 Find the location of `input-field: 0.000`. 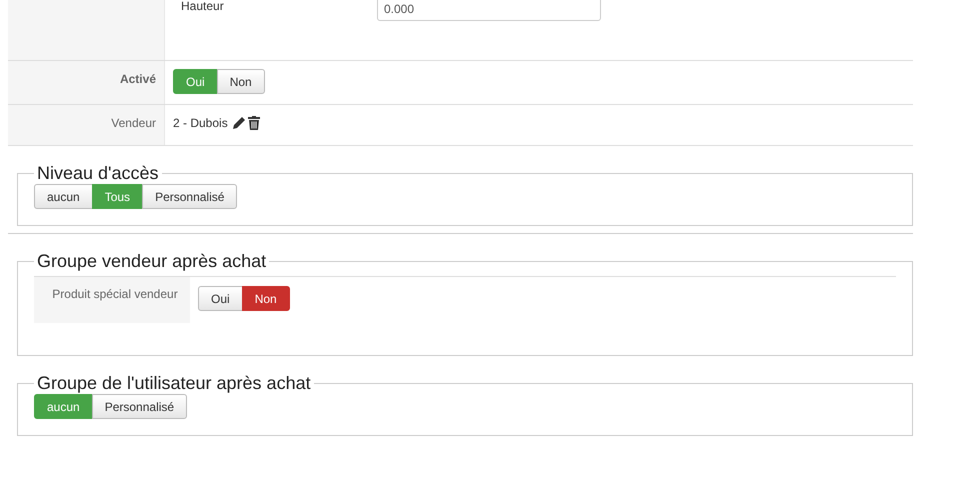

input-field: 0.000 is located at coordinates (489, 10).